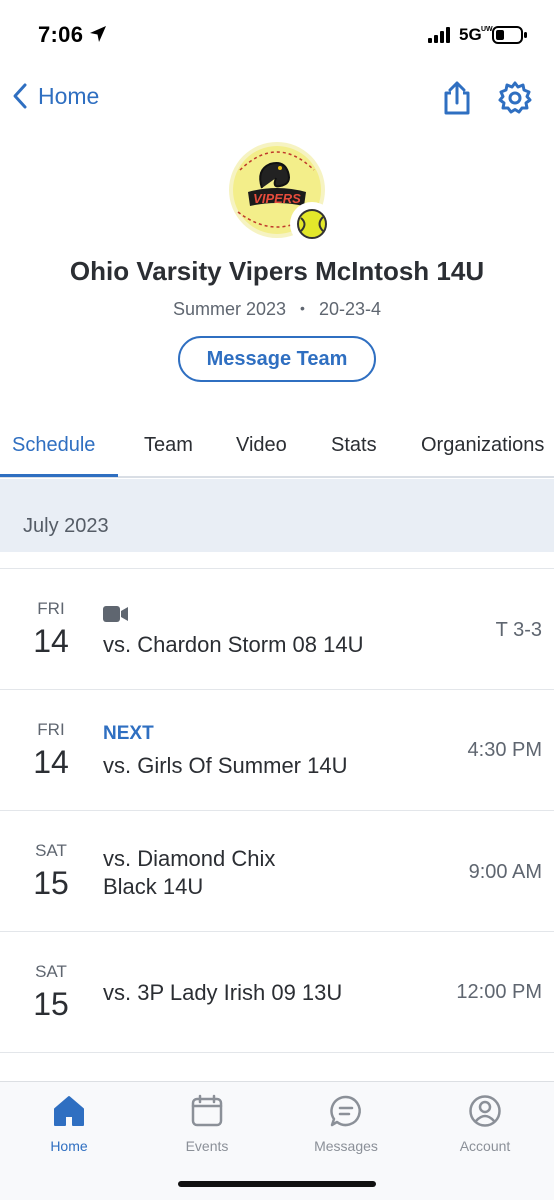 Image resolution: width=554 pixels, height=1200 pixels. I want to click on signal-strength-icon, so click(439, 35).